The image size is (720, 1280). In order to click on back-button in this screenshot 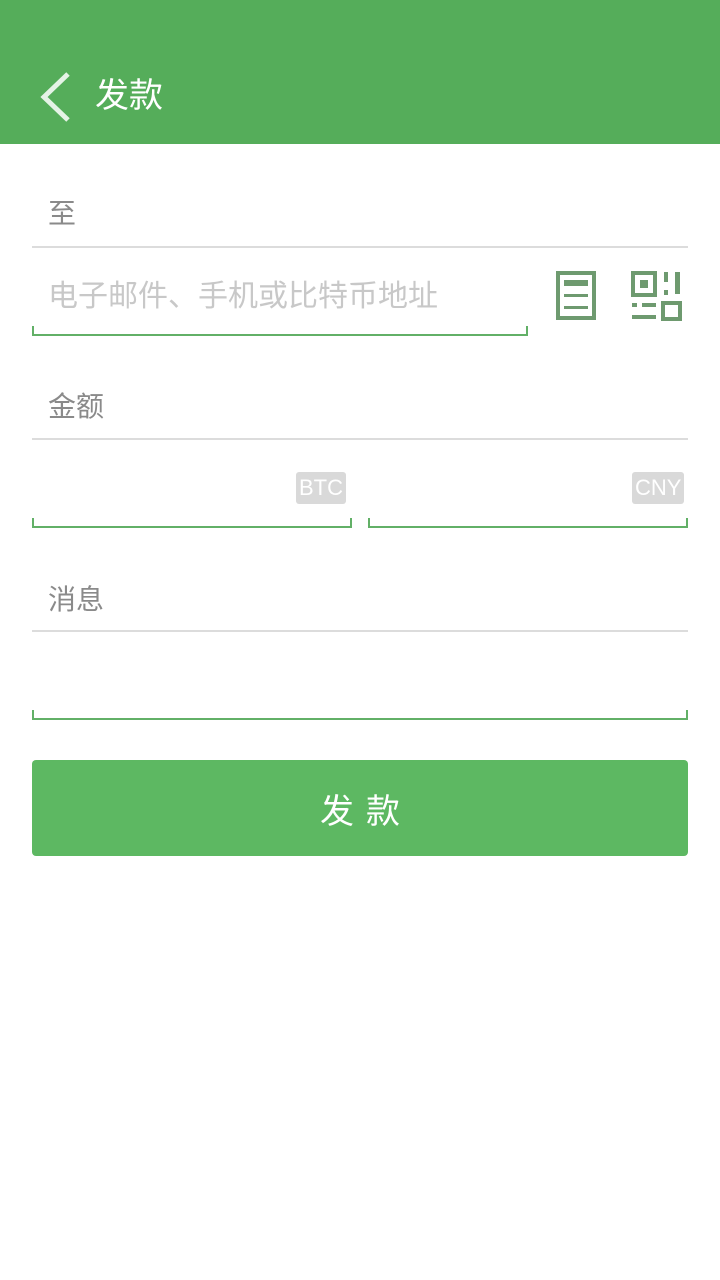, I will do `click(55, 96)`.